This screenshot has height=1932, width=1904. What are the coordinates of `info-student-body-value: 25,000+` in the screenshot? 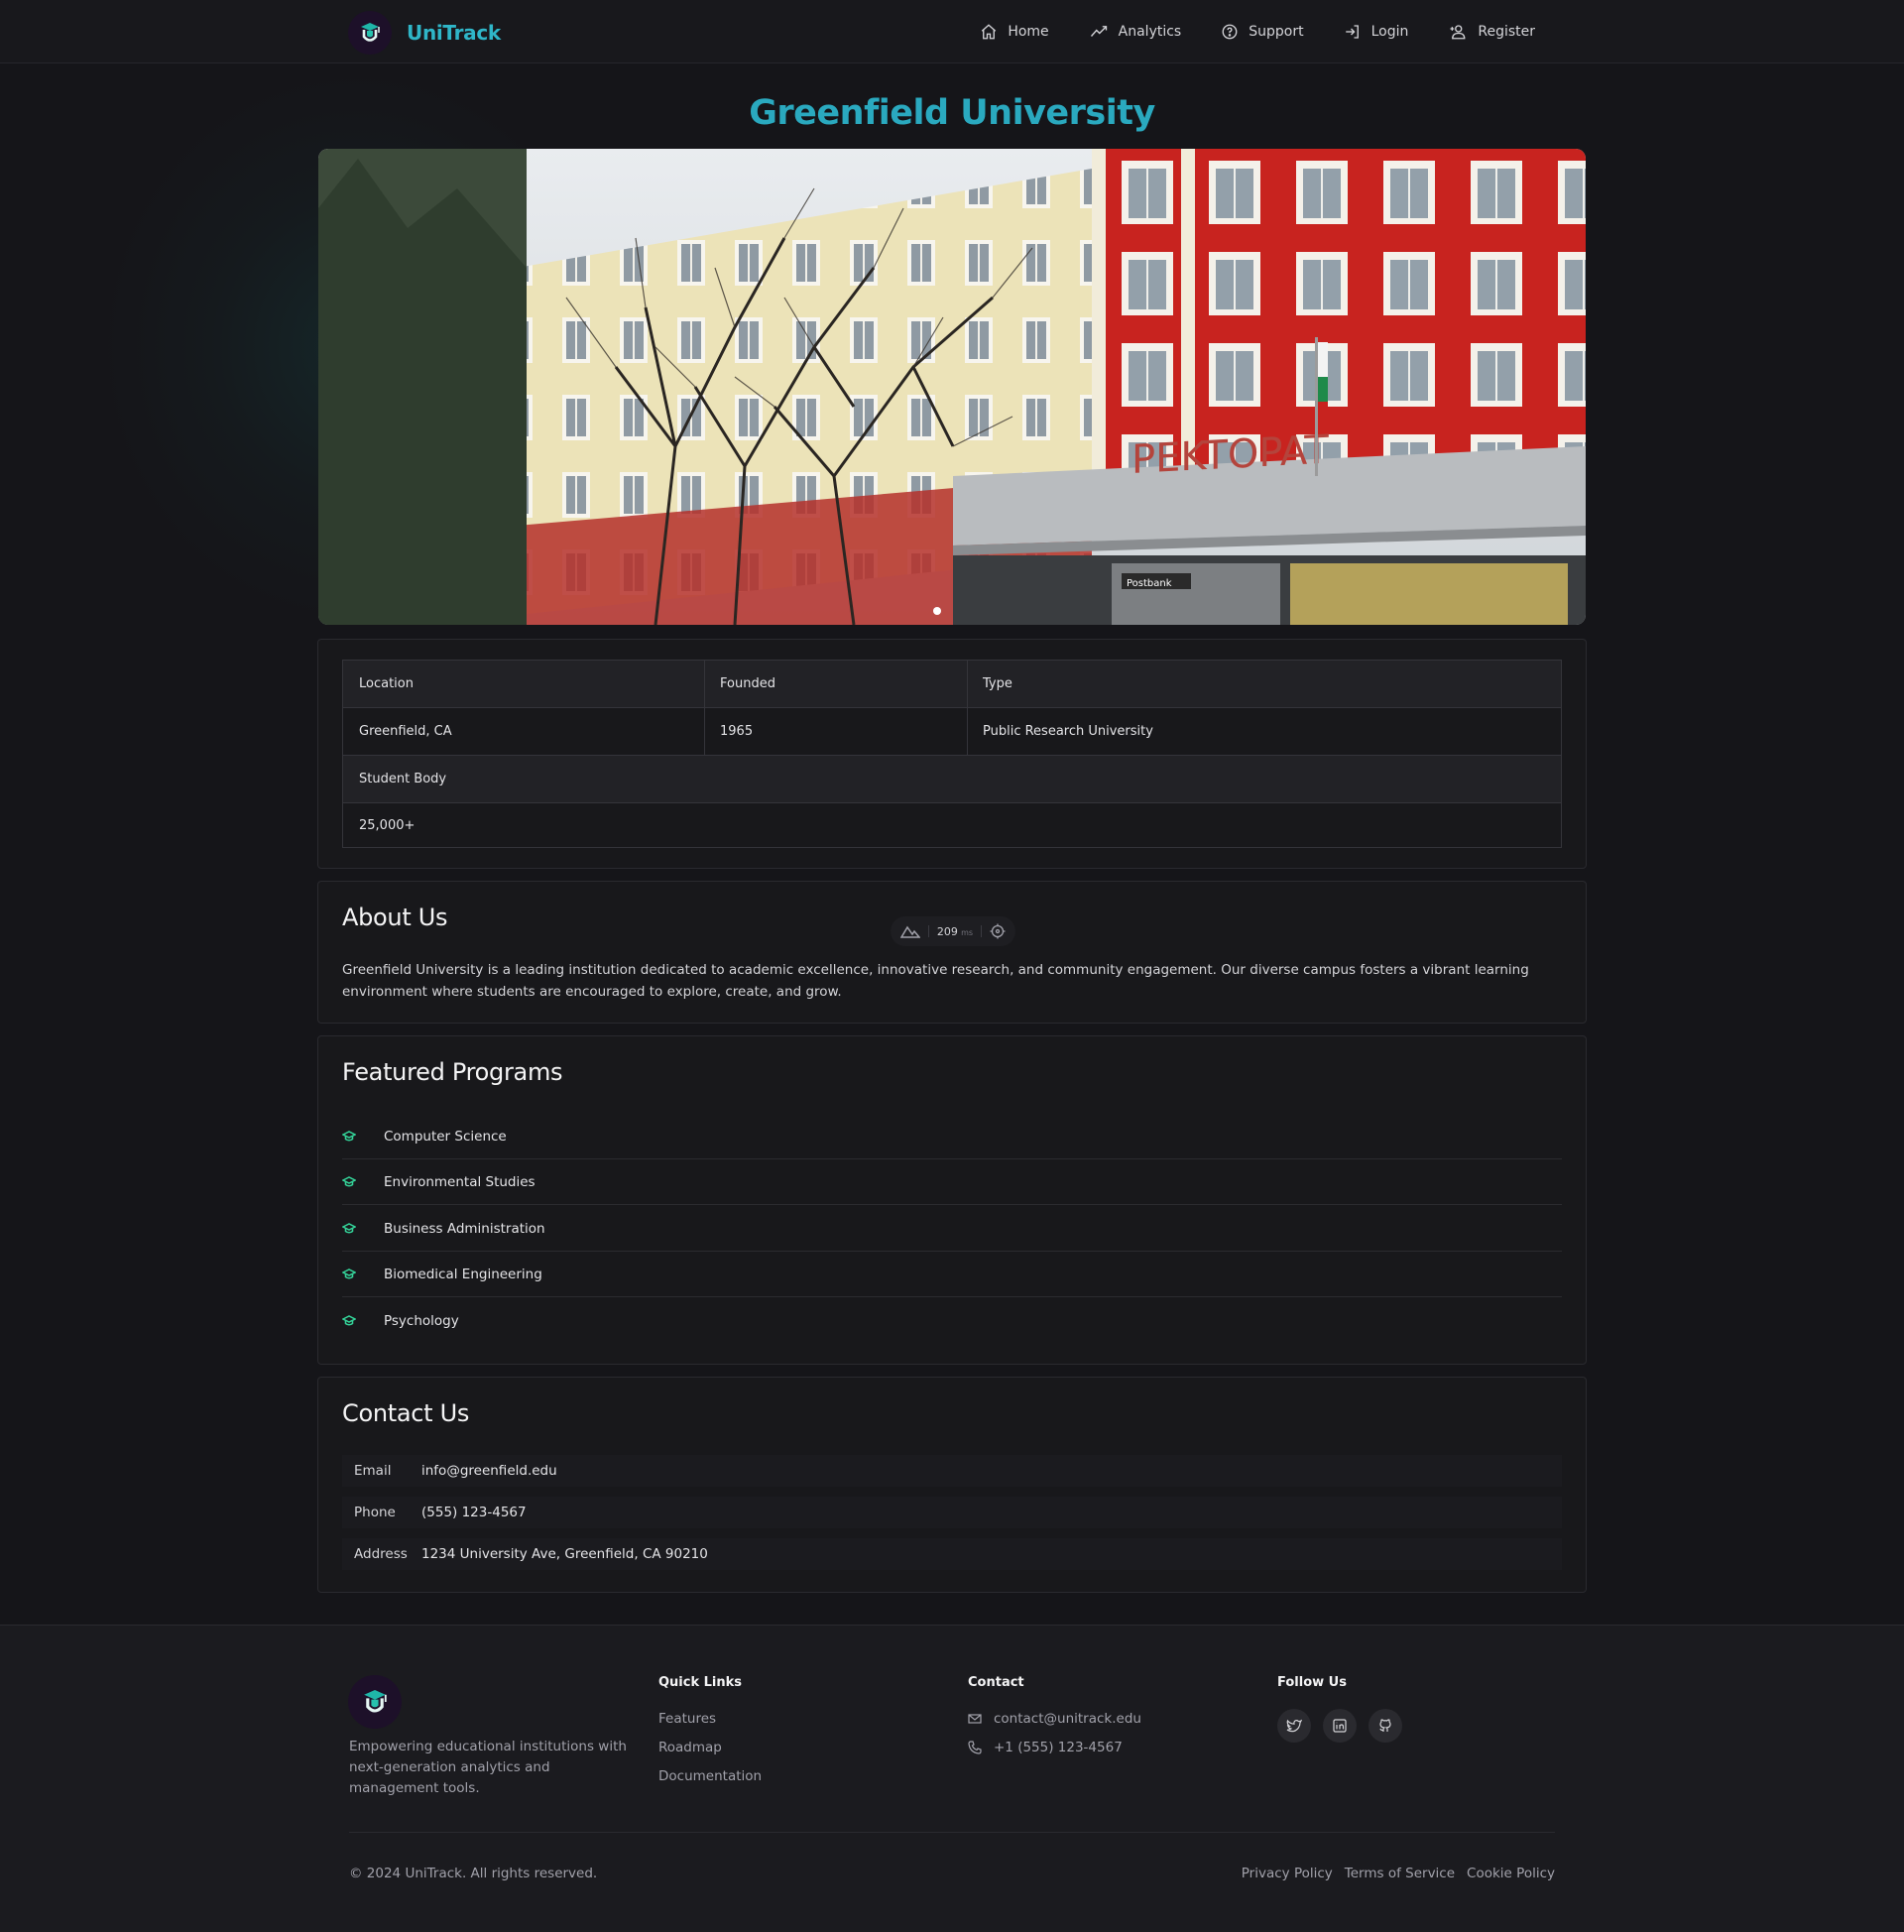 It's located at (387, 825).